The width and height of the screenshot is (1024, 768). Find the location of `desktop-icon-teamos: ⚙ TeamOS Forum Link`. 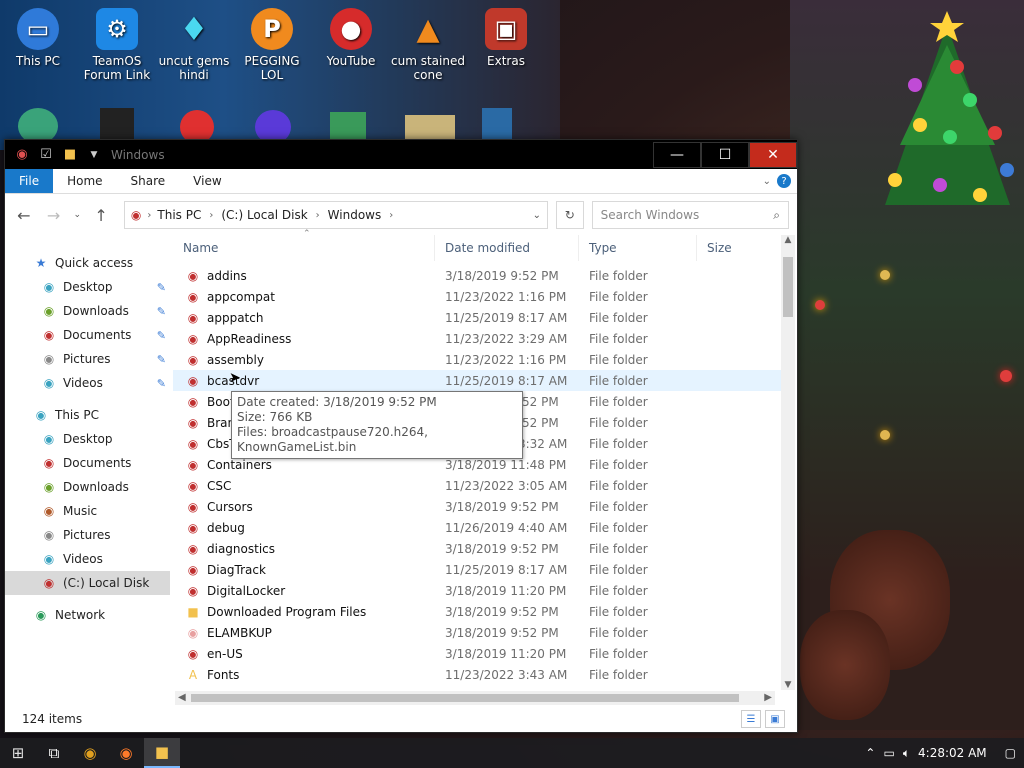

desktop-icon-teamos: ⚙ TeamOS Forum Link is located at coordinates (117, 45).